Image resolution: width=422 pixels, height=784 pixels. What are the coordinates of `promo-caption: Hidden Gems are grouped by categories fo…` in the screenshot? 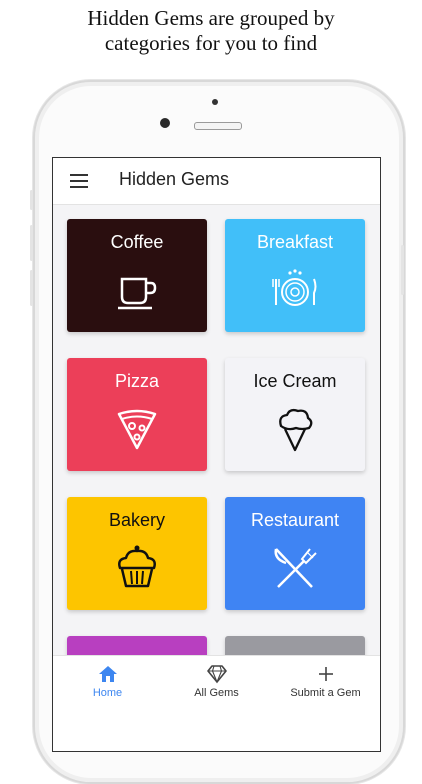 It's located at (211, 31).